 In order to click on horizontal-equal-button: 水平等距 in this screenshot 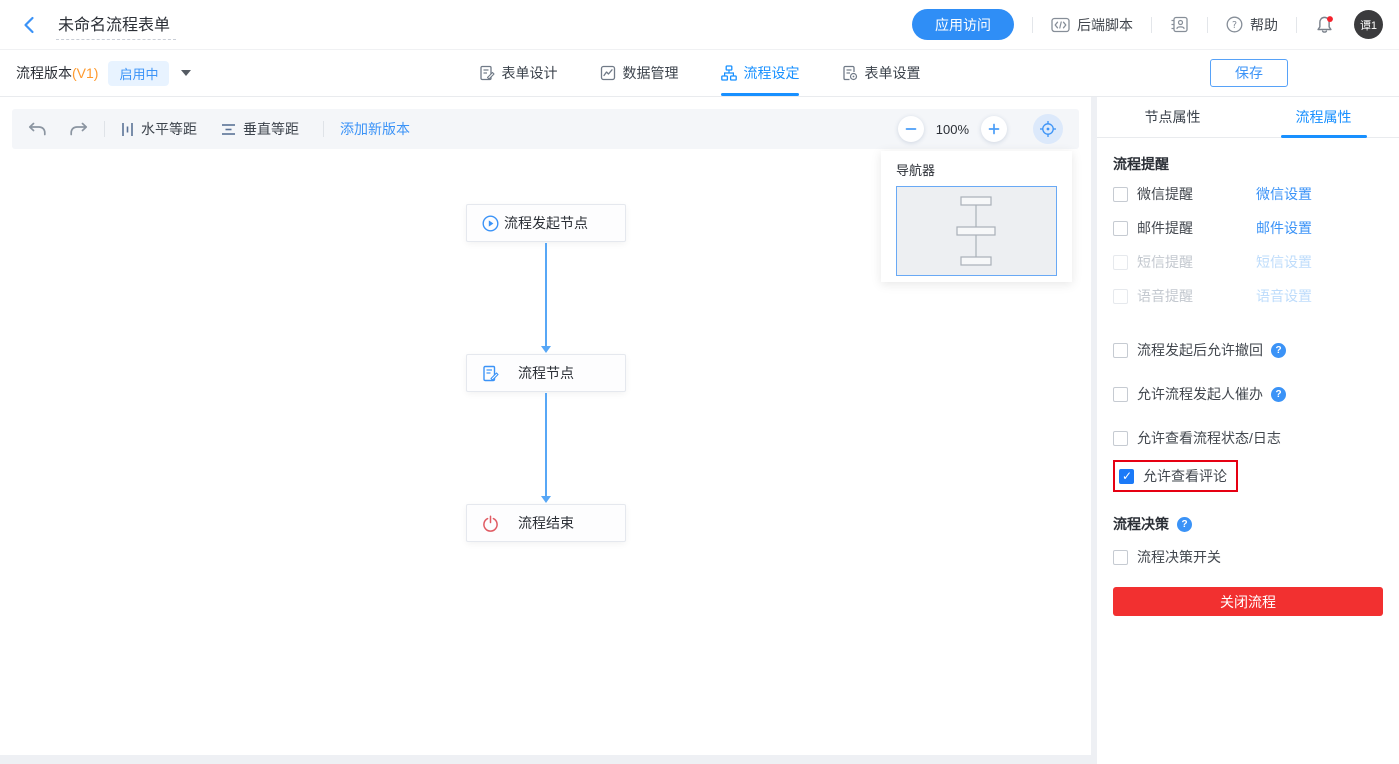, I will do `click(159, 129)`.